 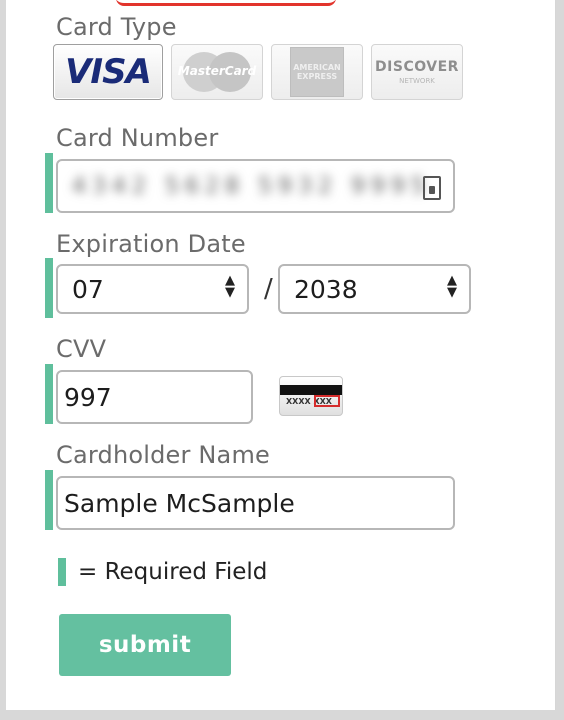 I want to click on discover-logo: DISCOVER NETWORK, so click(x=417, y=72).